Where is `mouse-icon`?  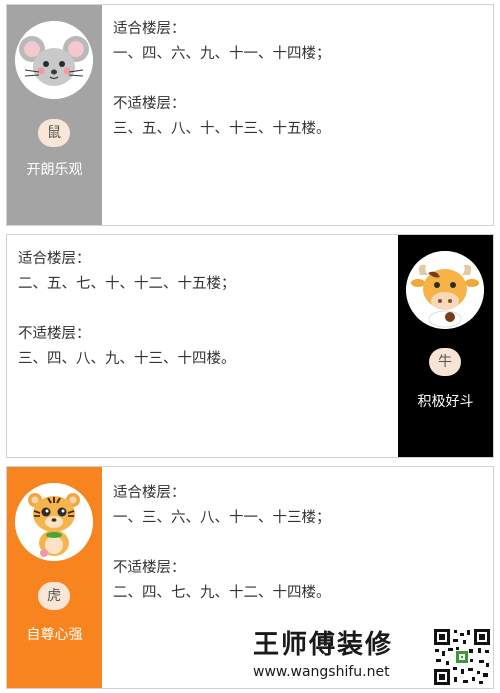
mouse-icon is located at coordinates (54, 60).